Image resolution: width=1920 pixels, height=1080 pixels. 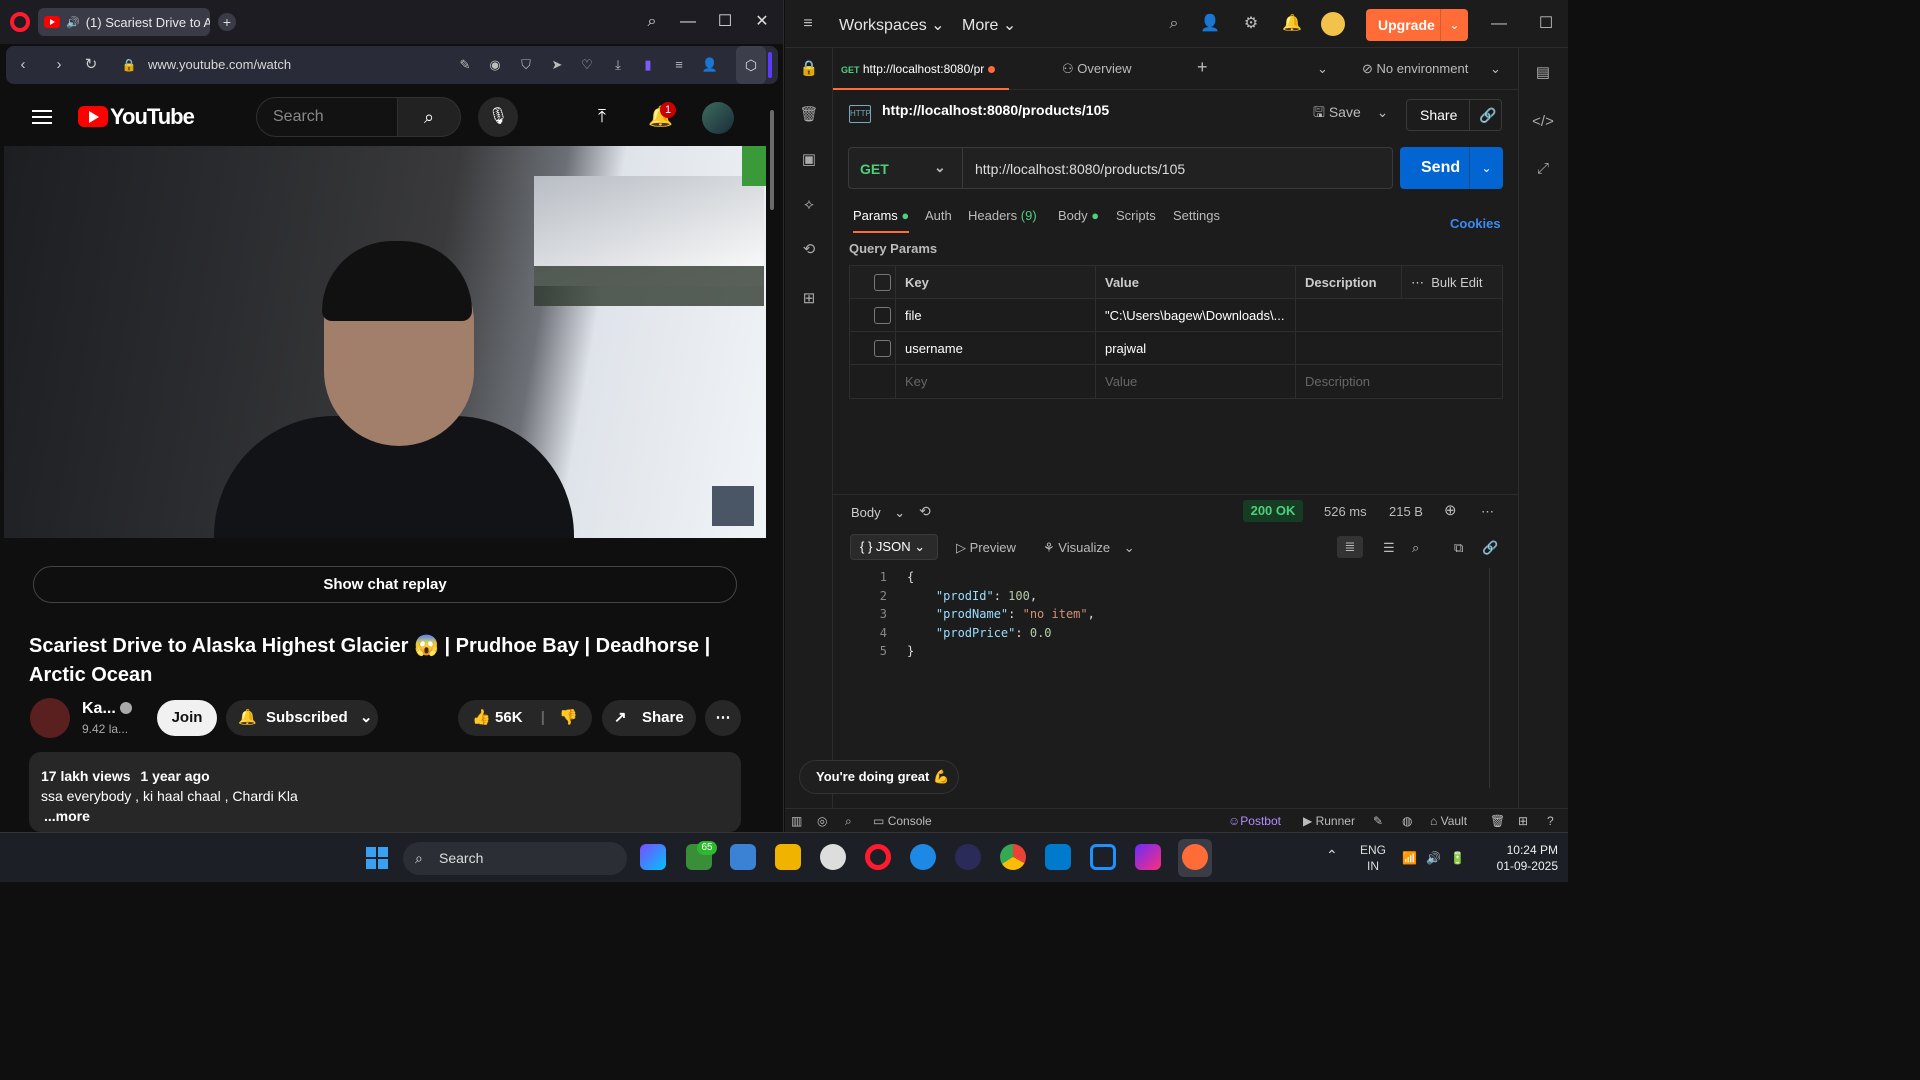 I want to click on close-button: ✕, so click(x=762, y=22).